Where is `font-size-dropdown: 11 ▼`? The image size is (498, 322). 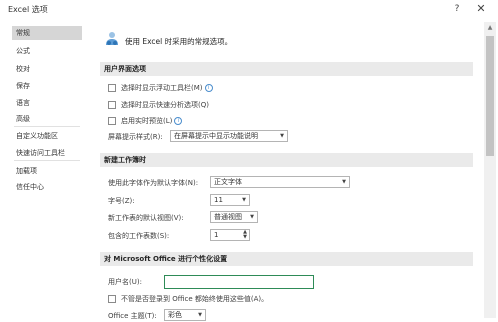 font-size-dropdown: 11 ▼ is located at coordinates (230, 200).